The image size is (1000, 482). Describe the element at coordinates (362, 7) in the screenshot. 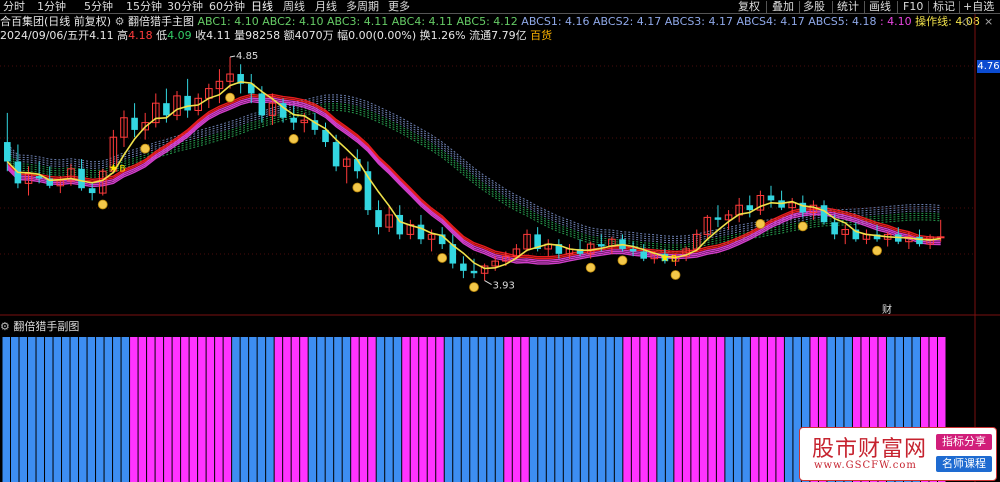

I see `period-tab-multi: 多周期` at that location.